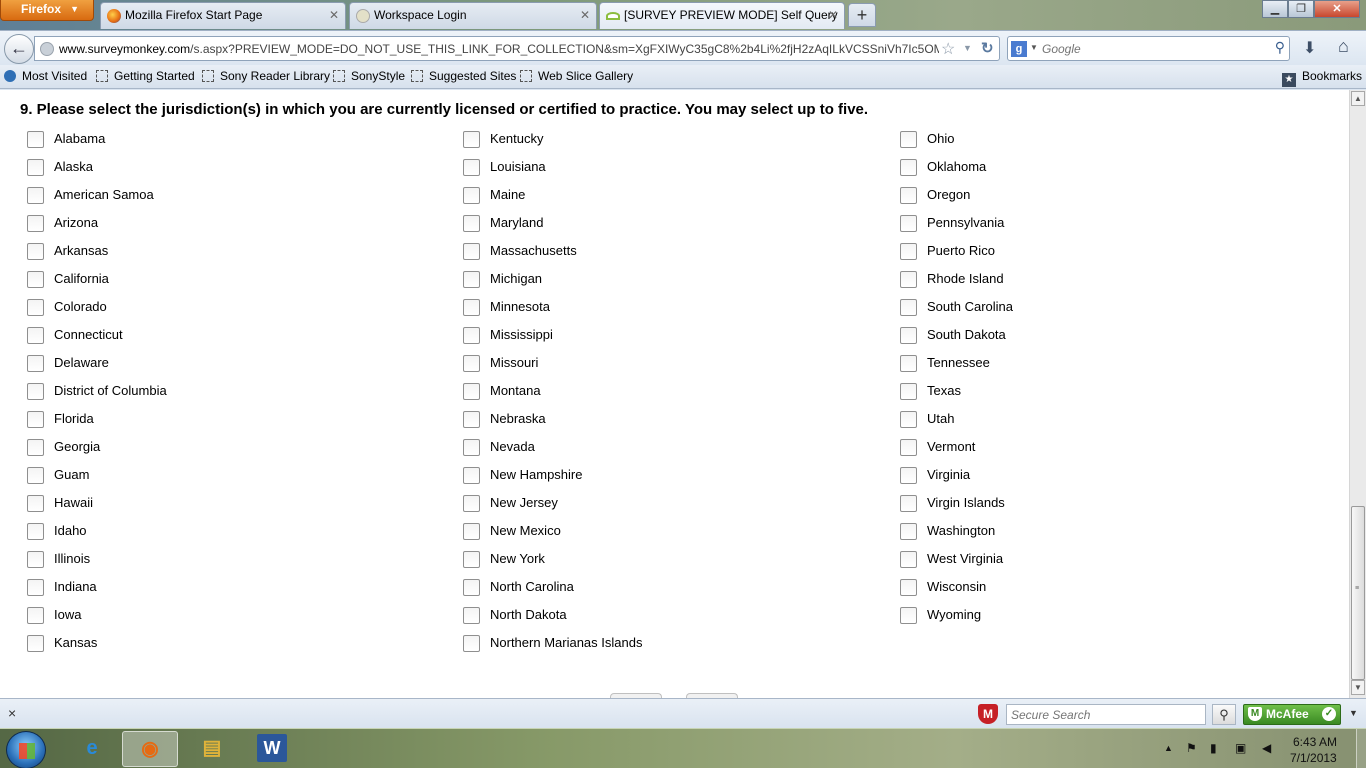  I want to click on scroll-thumb: ≡, so click(1358, 593).